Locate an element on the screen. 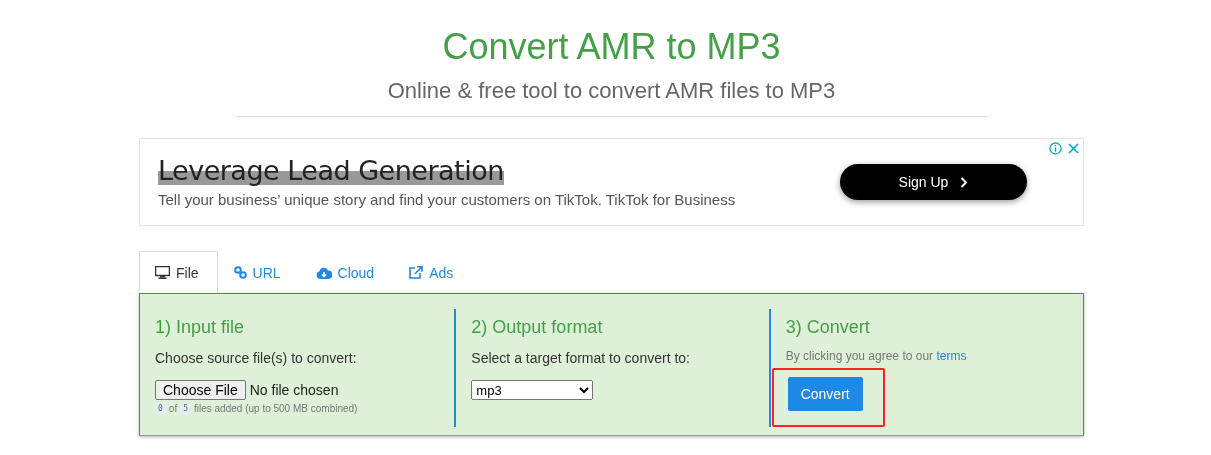 The width and height of the screenshot is (1211, 455). step-title: 1) Input file is located at coordinates (200, 327).